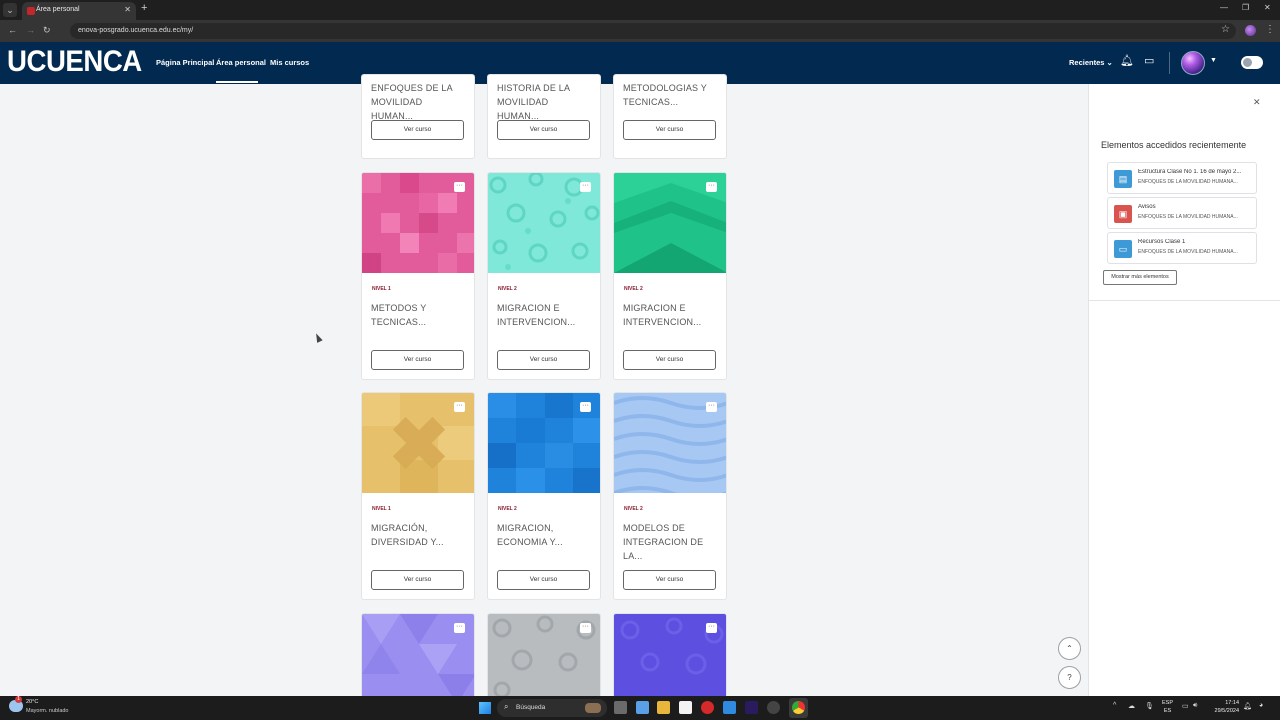 The height and width of the screenshot is (720, 1280). Describe the element at coordinates (144, 8) in the screenshot. I see `new-tab-icon: +` at that location.